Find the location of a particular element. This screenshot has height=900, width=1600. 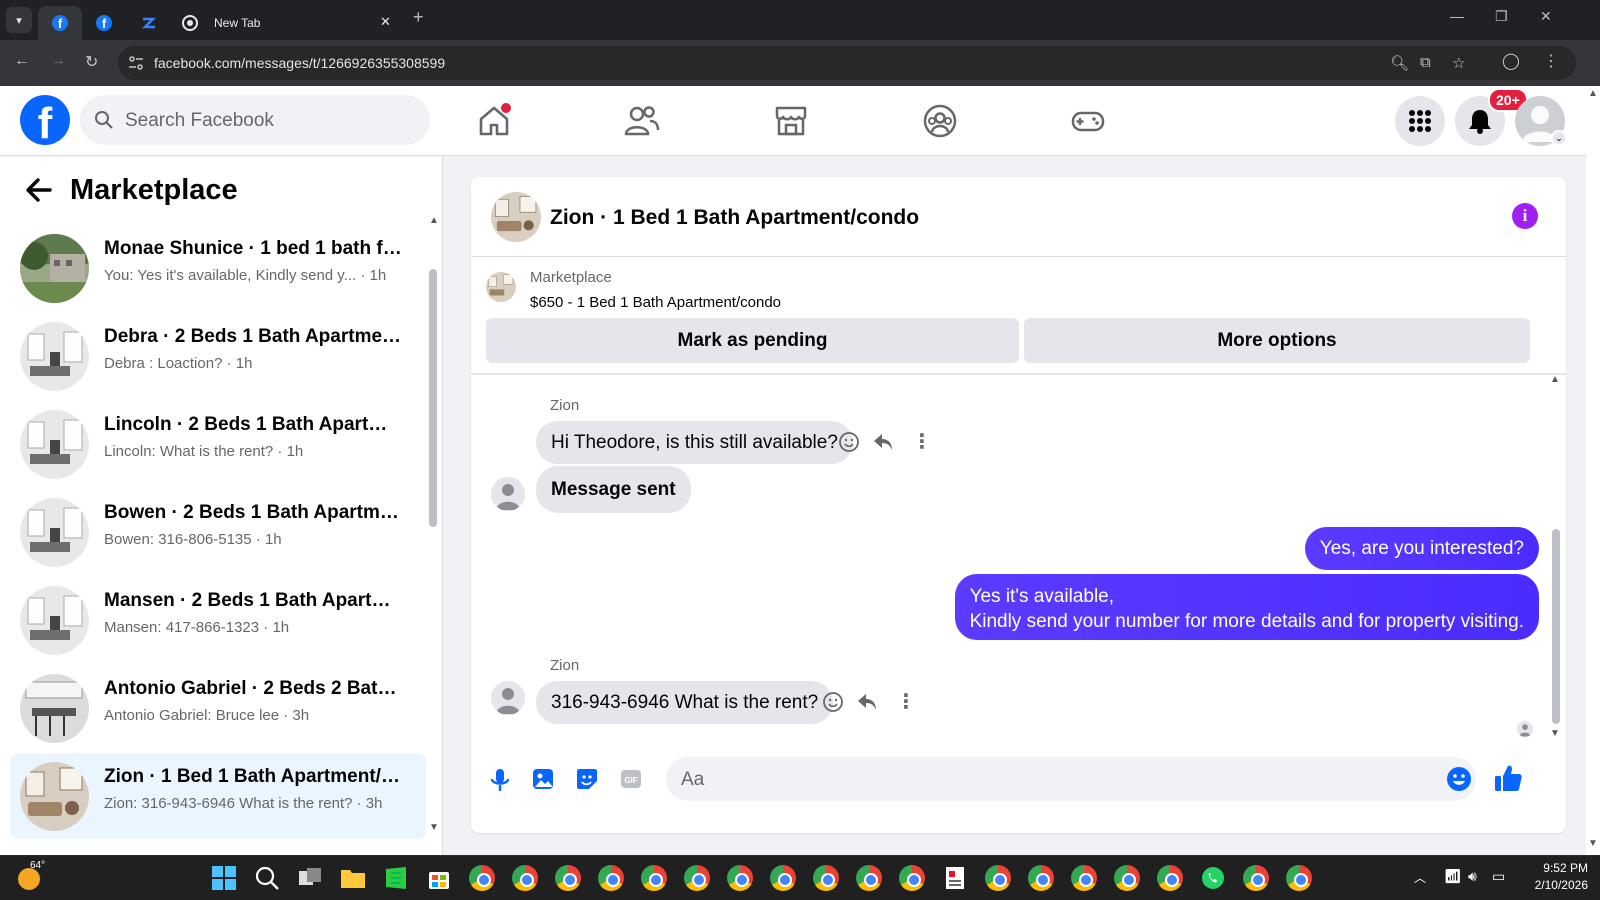

info-icon: i is located at coordinates (1525, 216).